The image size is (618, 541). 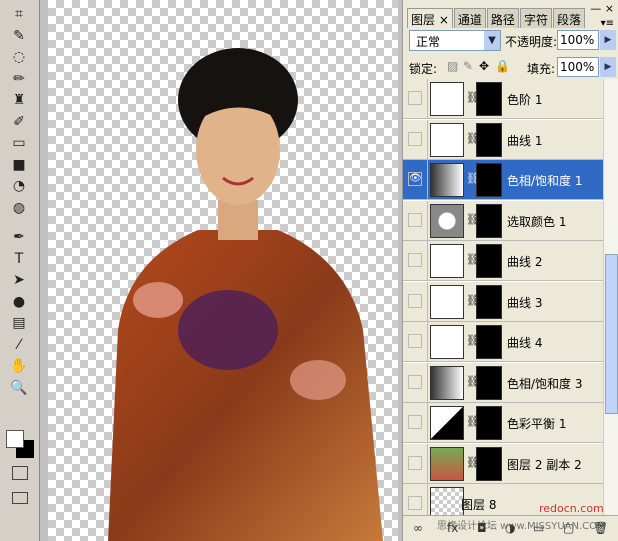 I want to click on pen-icon: ✒, so click(x=19, y=237).